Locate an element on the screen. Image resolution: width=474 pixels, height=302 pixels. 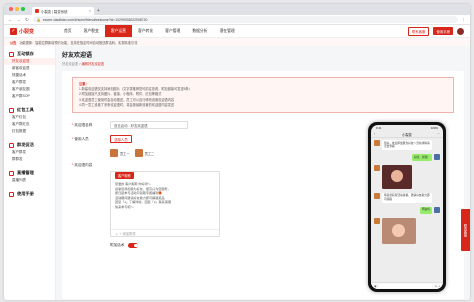
browser-tab: 小裂变 | 裂变系统 × is located at coordinates (63, 11).